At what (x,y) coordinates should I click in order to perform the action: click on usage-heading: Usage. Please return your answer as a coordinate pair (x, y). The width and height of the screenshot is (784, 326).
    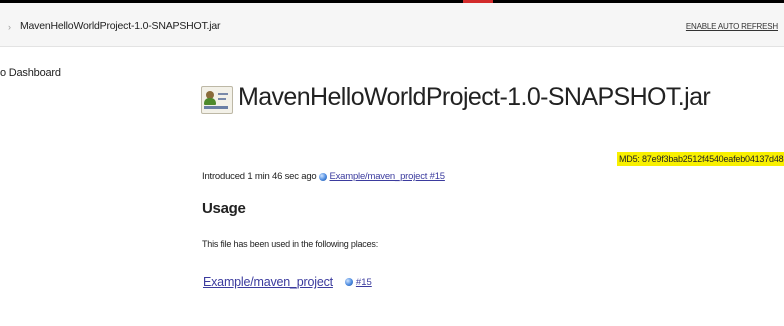
    Looking at the image, I should click on (224, 208).